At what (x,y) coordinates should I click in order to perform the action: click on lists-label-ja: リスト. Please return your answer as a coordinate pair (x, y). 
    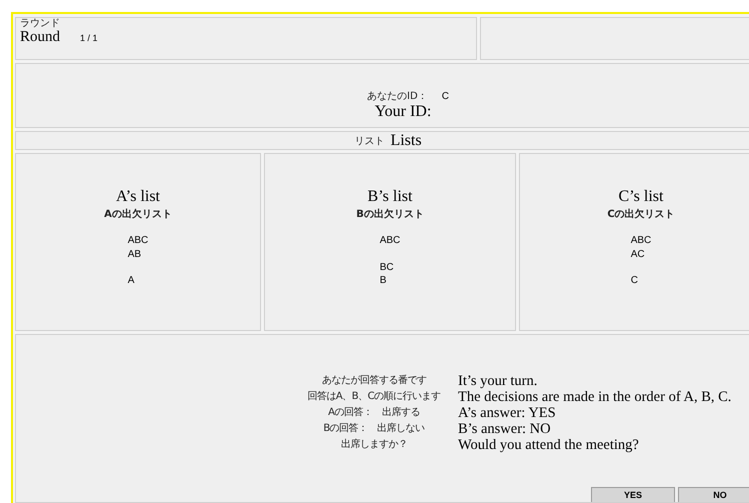
    Looking at the image, I should click on (369, 141).